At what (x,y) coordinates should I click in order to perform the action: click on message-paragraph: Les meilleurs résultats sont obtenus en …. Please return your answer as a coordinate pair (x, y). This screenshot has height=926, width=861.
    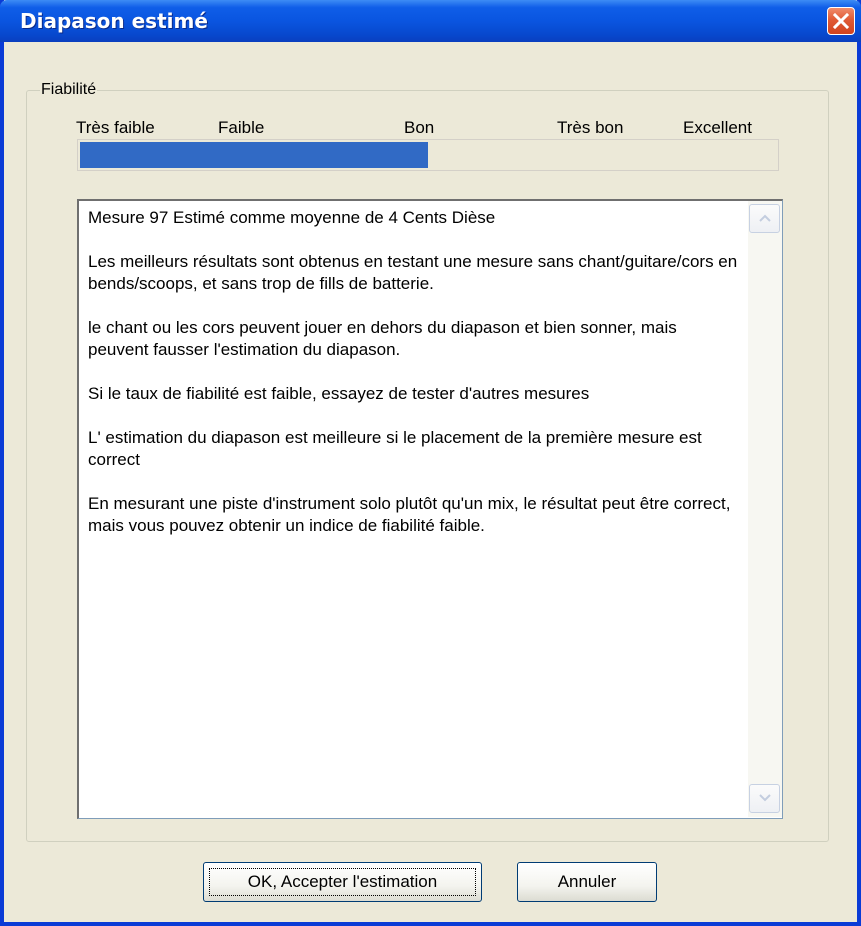
    Looking at the image, I should click on (413, 272).